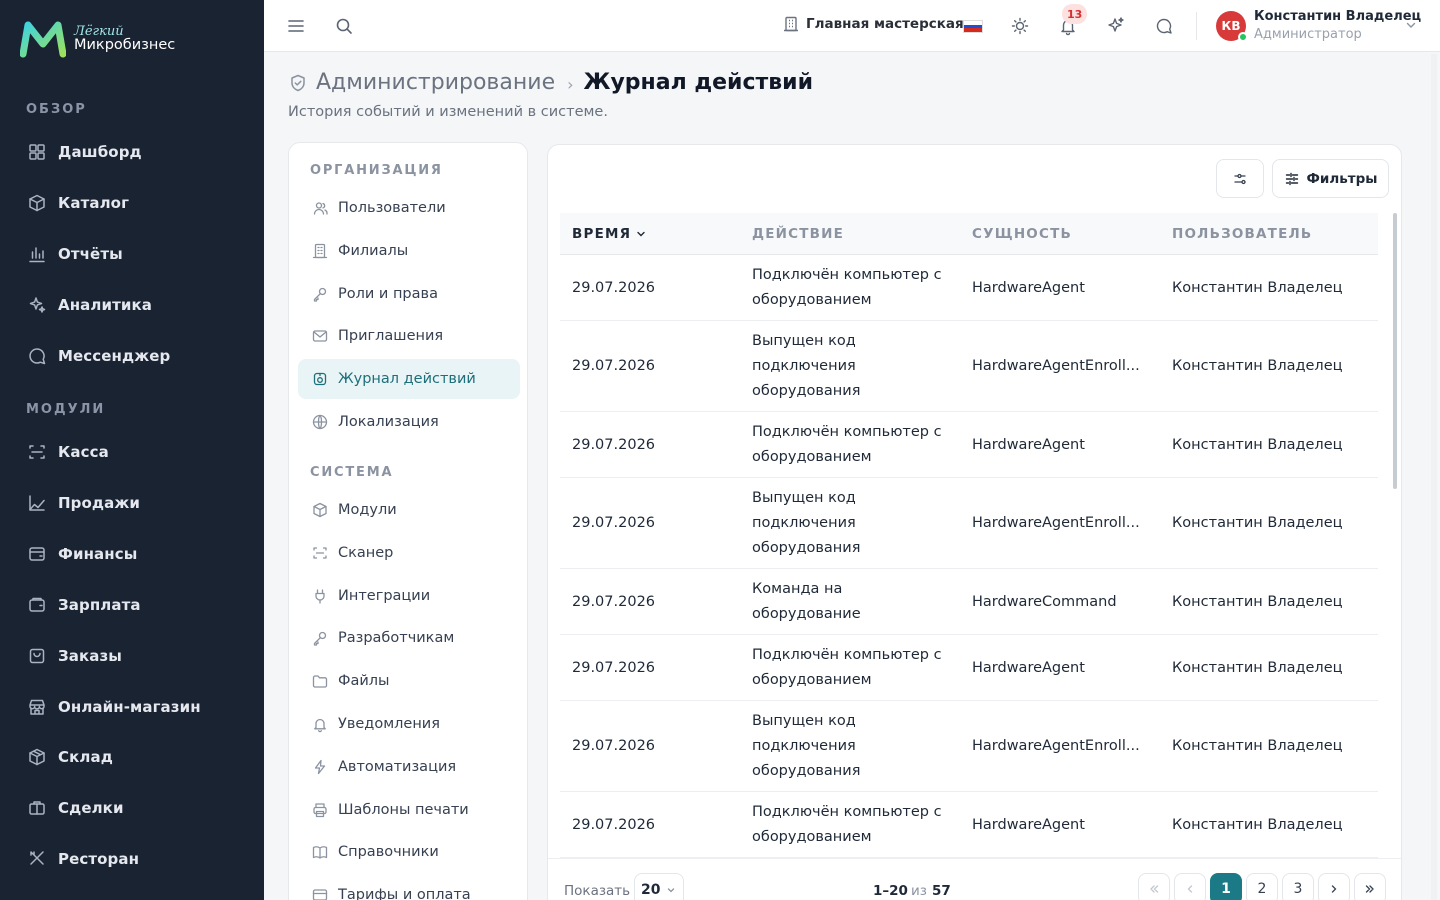  What do you see at coordinates (409, 681) in the screenshot?
I see `subnav-item-folder: Файлы` at bounding box center [409, 681].